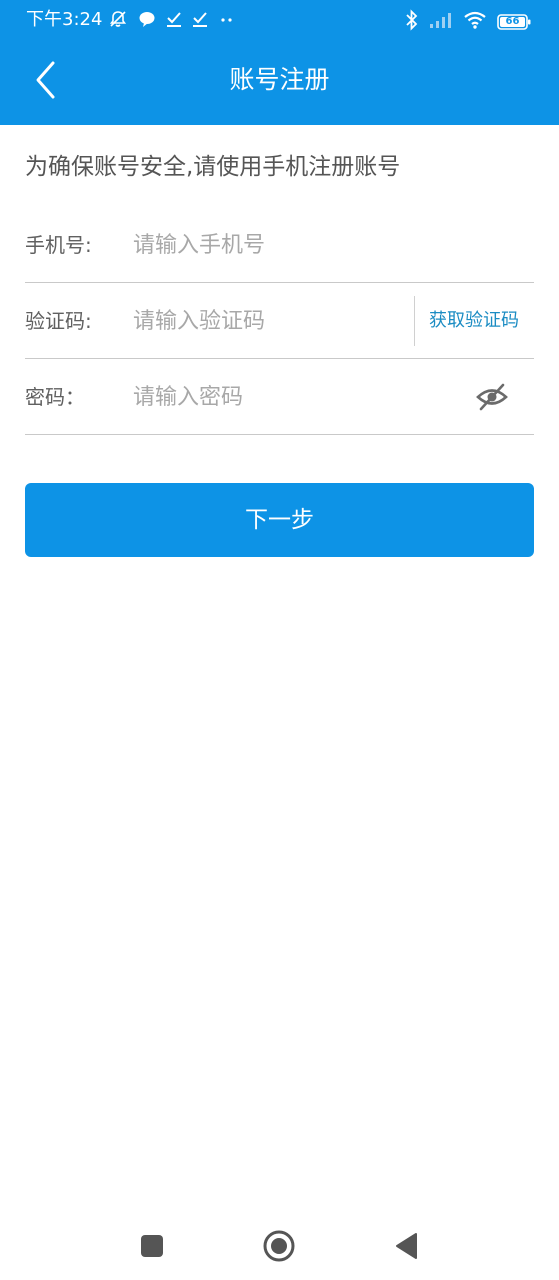 The width and height of the screenshot is (559, 1280). I want to click on recents-square-icon, so click(152, 1246).